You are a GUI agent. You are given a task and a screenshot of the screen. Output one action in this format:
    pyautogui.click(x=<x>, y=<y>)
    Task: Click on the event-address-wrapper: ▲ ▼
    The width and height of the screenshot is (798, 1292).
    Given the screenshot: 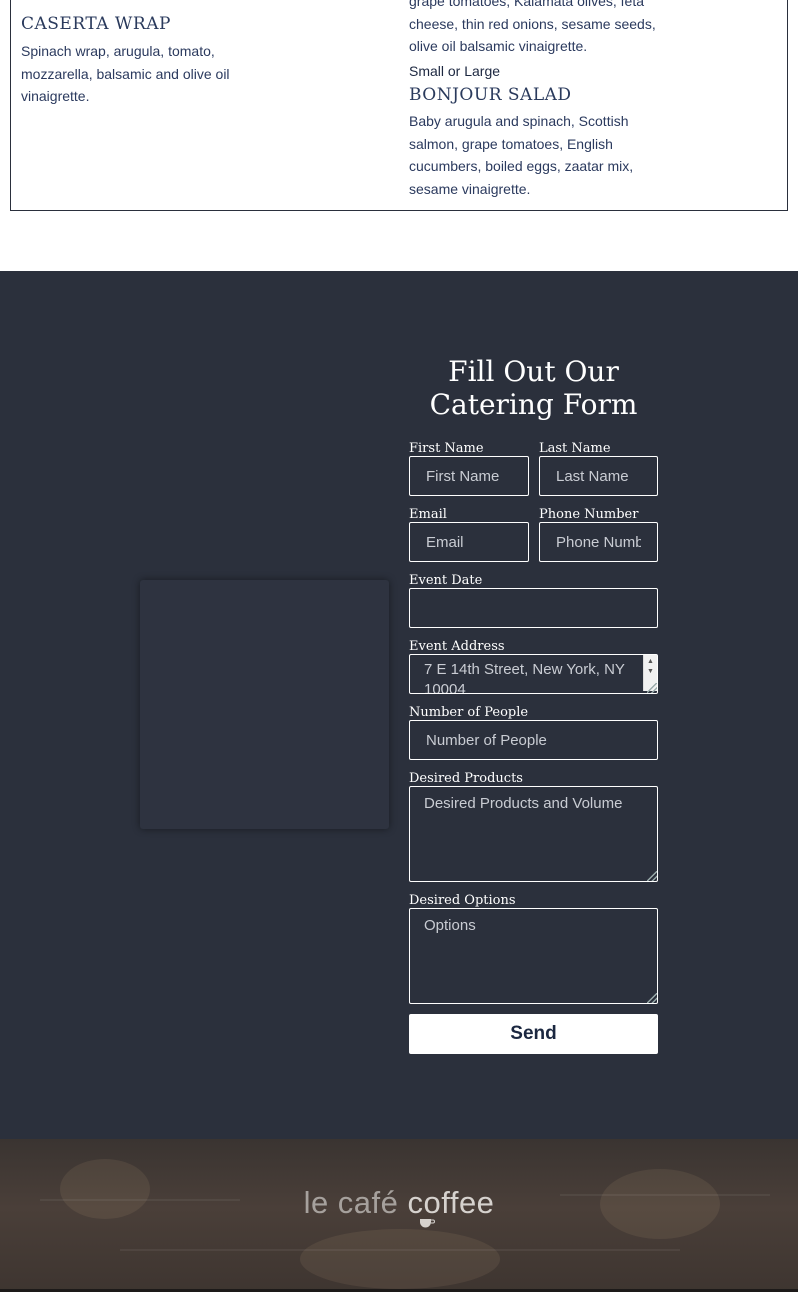 What is the action you would take?
    pyautogui.click(x=533, y=674)
    